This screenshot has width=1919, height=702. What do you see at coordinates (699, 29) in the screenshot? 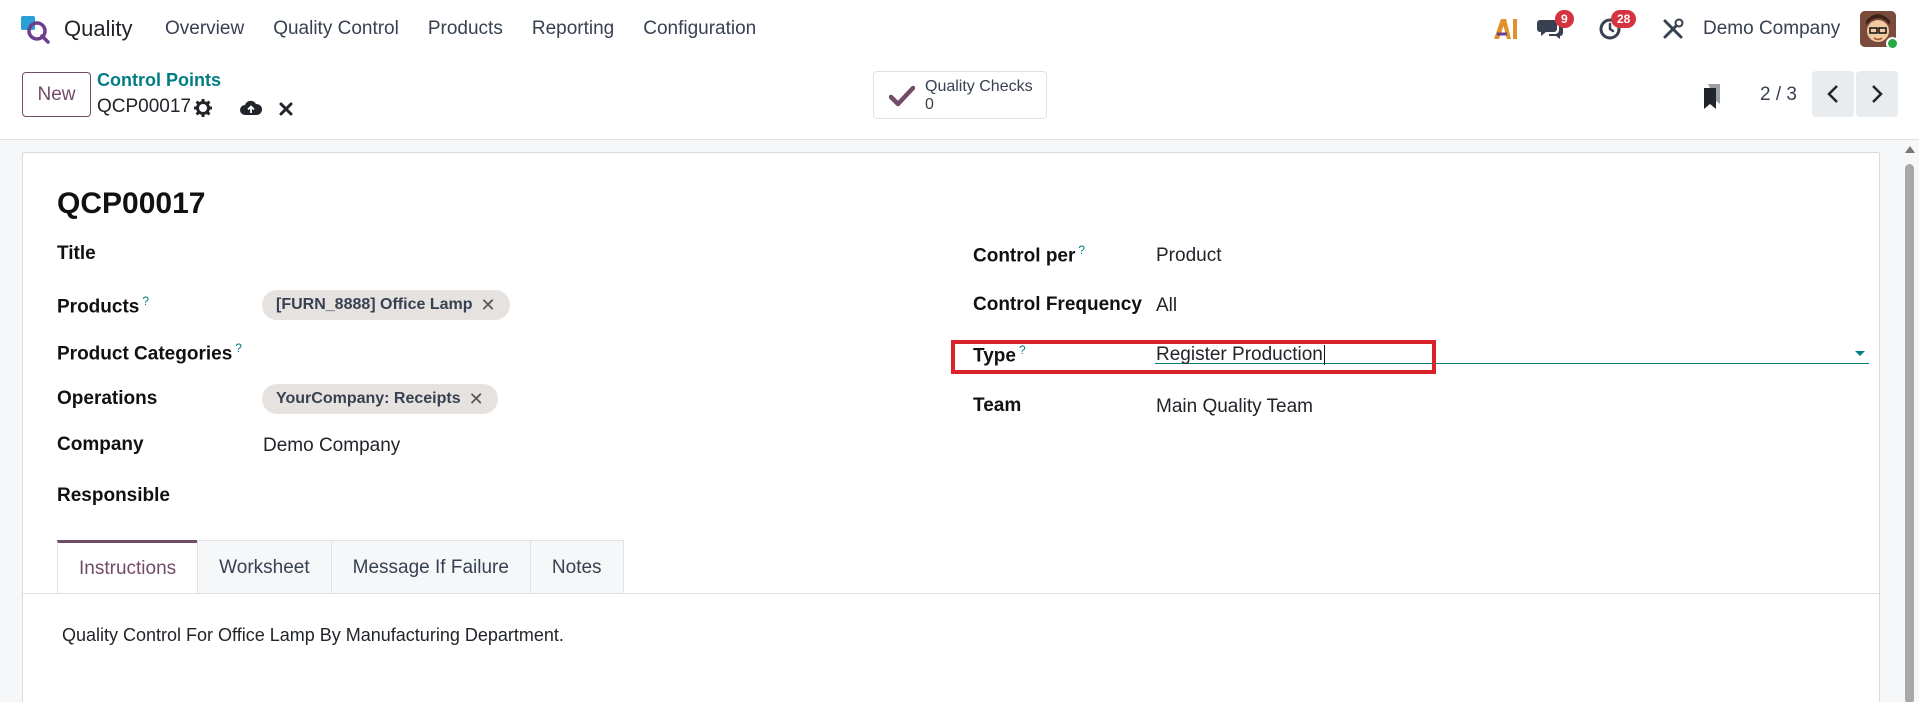
I see `menu-configuration: Configuration` at bounding box center [699, 29].